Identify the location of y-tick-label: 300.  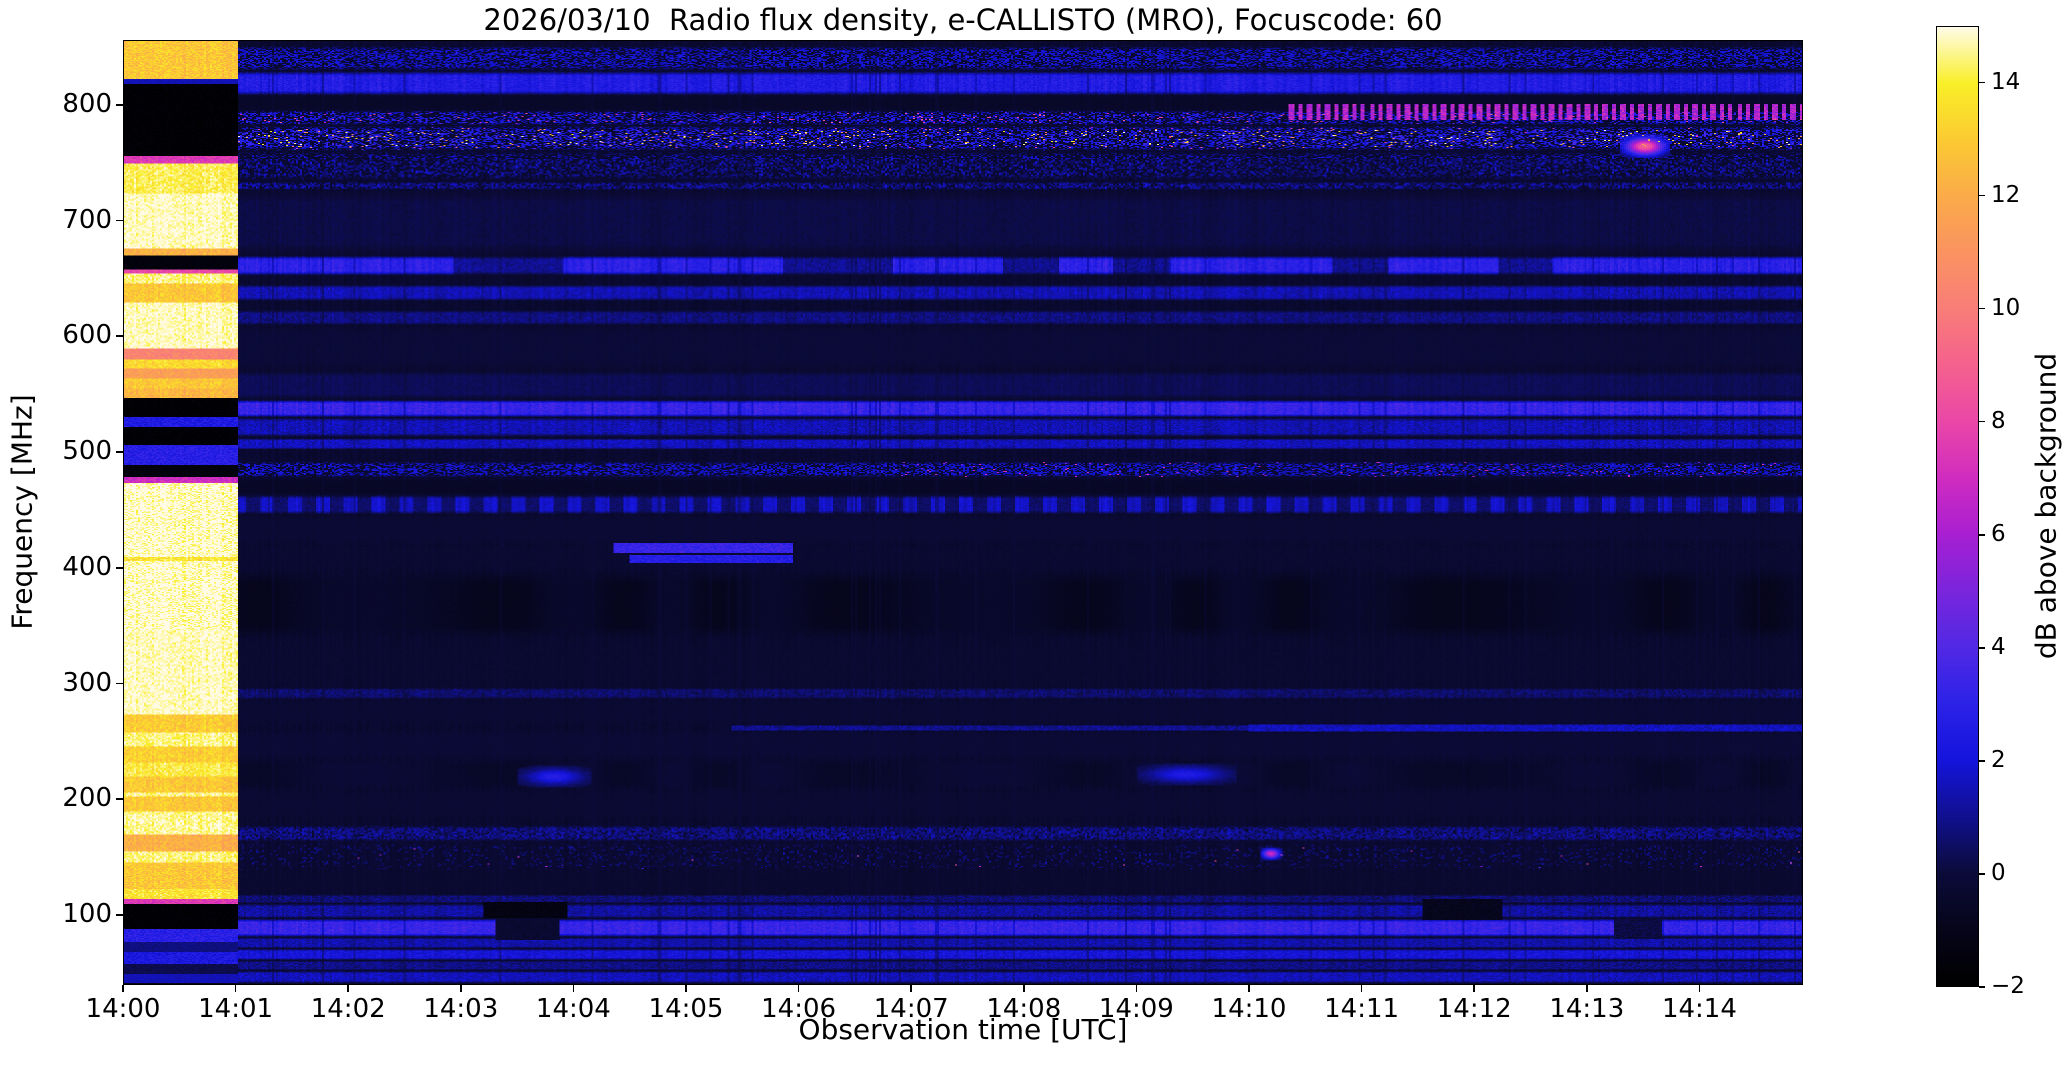
(87, 682).